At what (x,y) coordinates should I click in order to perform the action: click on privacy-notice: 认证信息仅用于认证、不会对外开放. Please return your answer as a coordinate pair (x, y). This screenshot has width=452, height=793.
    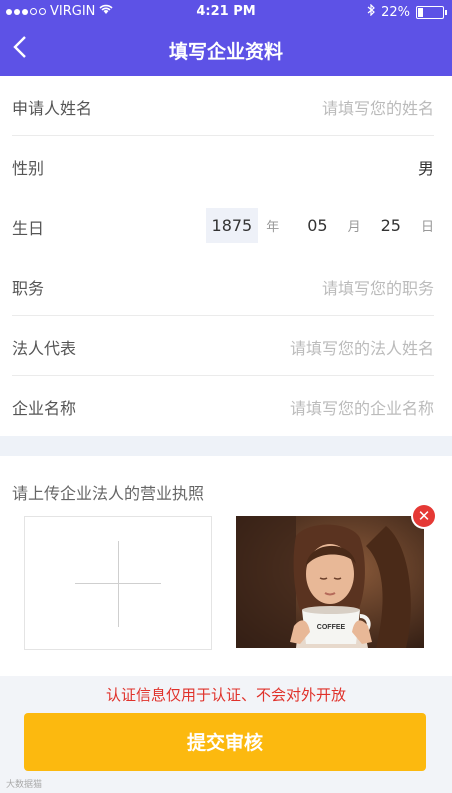
    Looking at the image, I should click on (225, 695).